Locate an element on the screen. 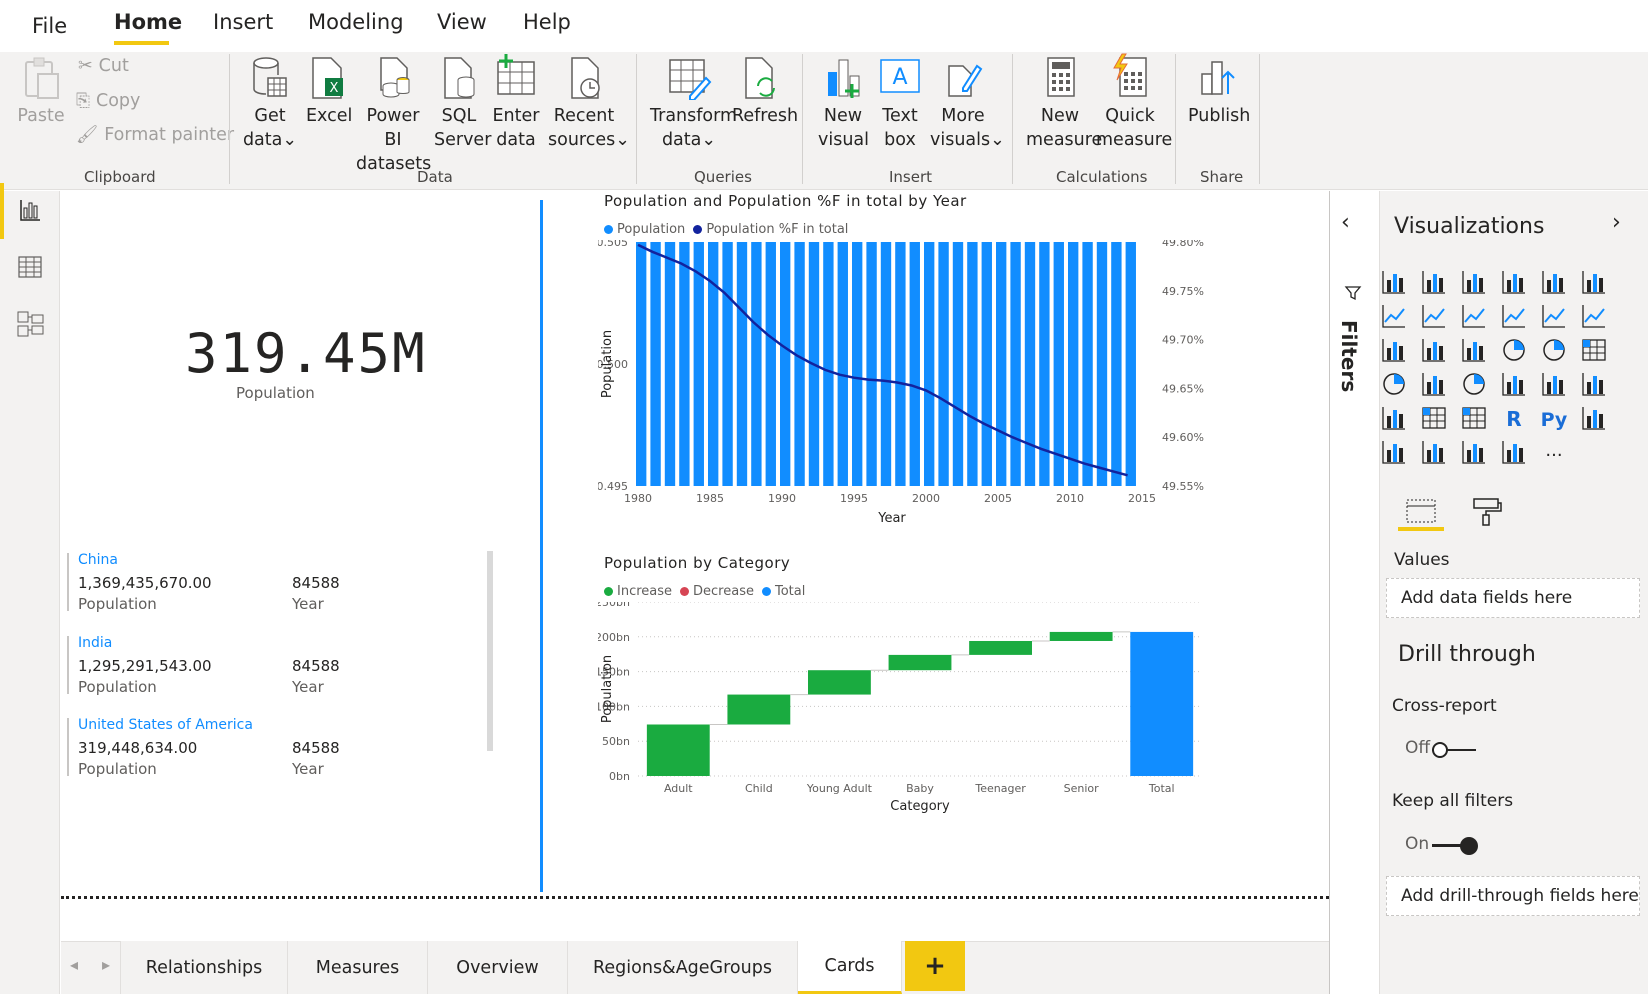 The width and height of the screenshot is (1648, 999). donut-icon is located at coordinates (1554, 350).